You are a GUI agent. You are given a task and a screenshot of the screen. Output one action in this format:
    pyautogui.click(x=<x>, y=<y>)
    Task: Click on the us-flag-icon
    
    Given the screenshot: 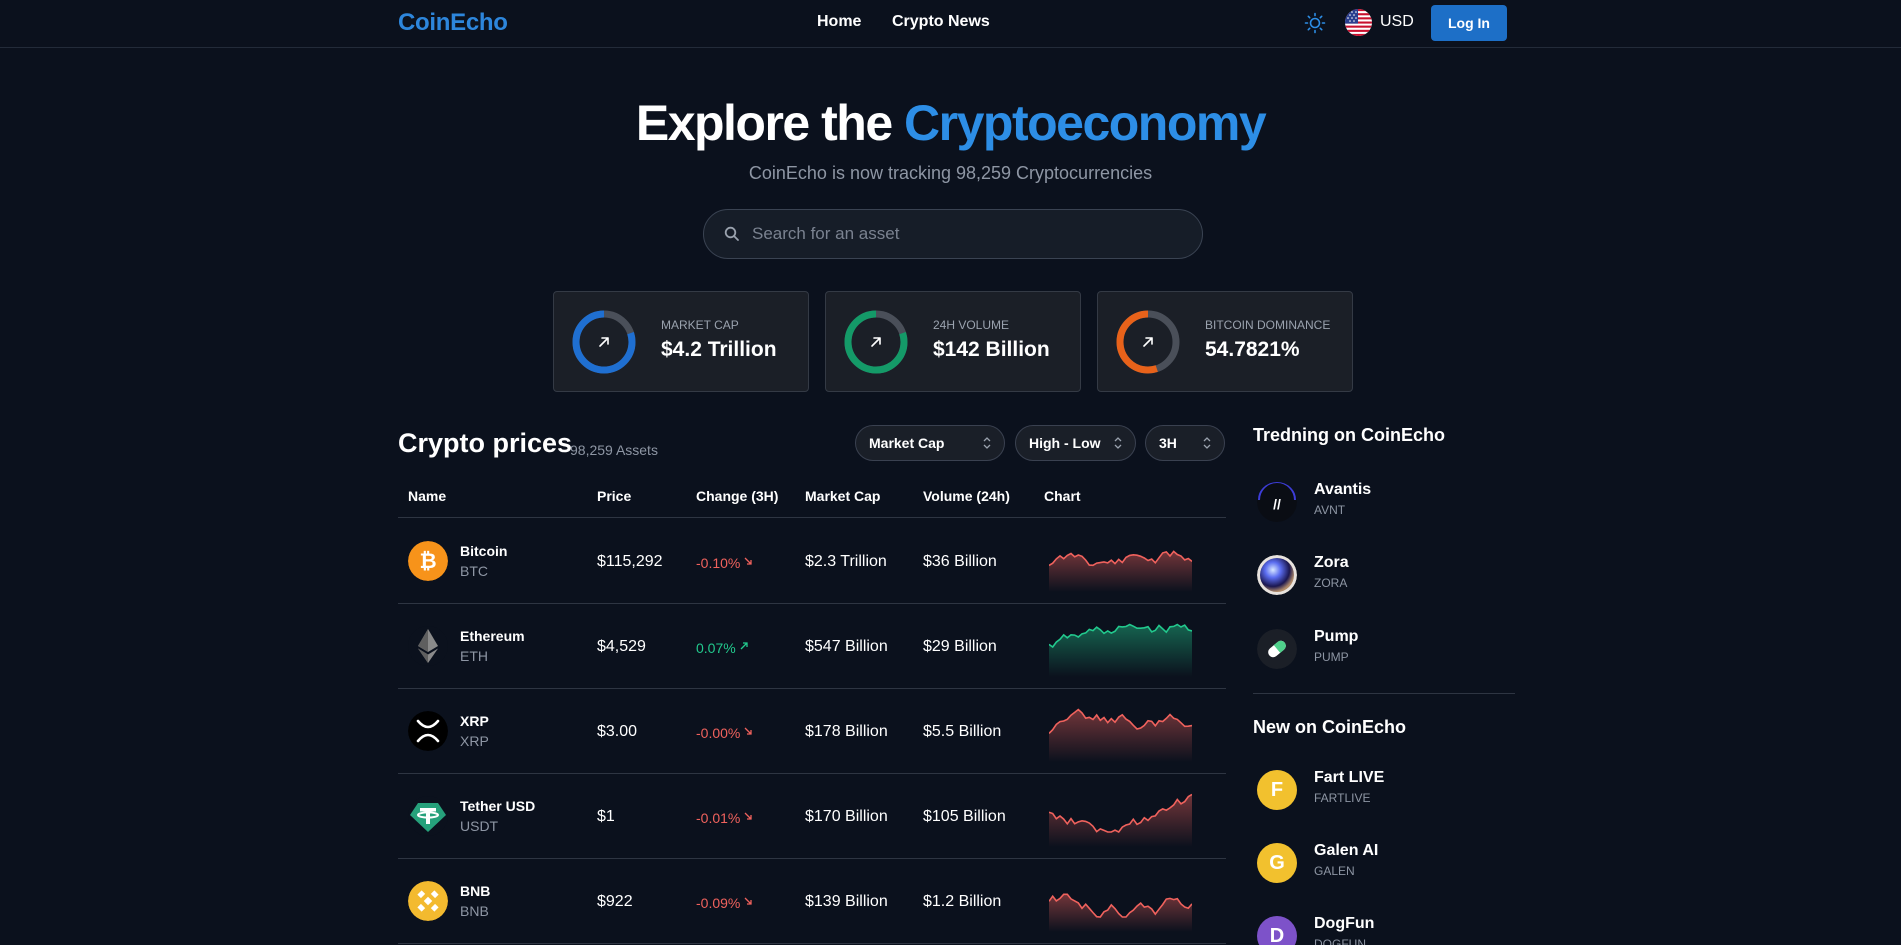 What is the action you would take?
    pyautogui.click(x=1358, y=22)
    